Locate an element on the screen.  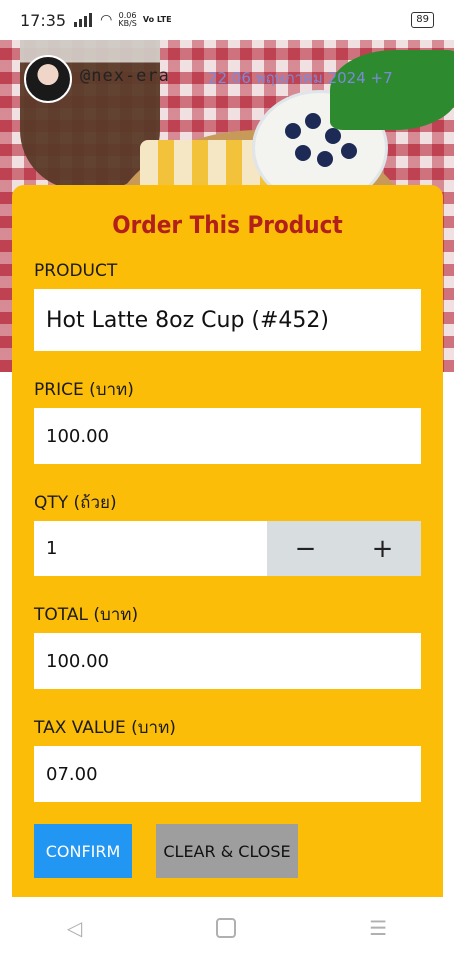
qty-field: 1 is located at coordinates (150, 548).